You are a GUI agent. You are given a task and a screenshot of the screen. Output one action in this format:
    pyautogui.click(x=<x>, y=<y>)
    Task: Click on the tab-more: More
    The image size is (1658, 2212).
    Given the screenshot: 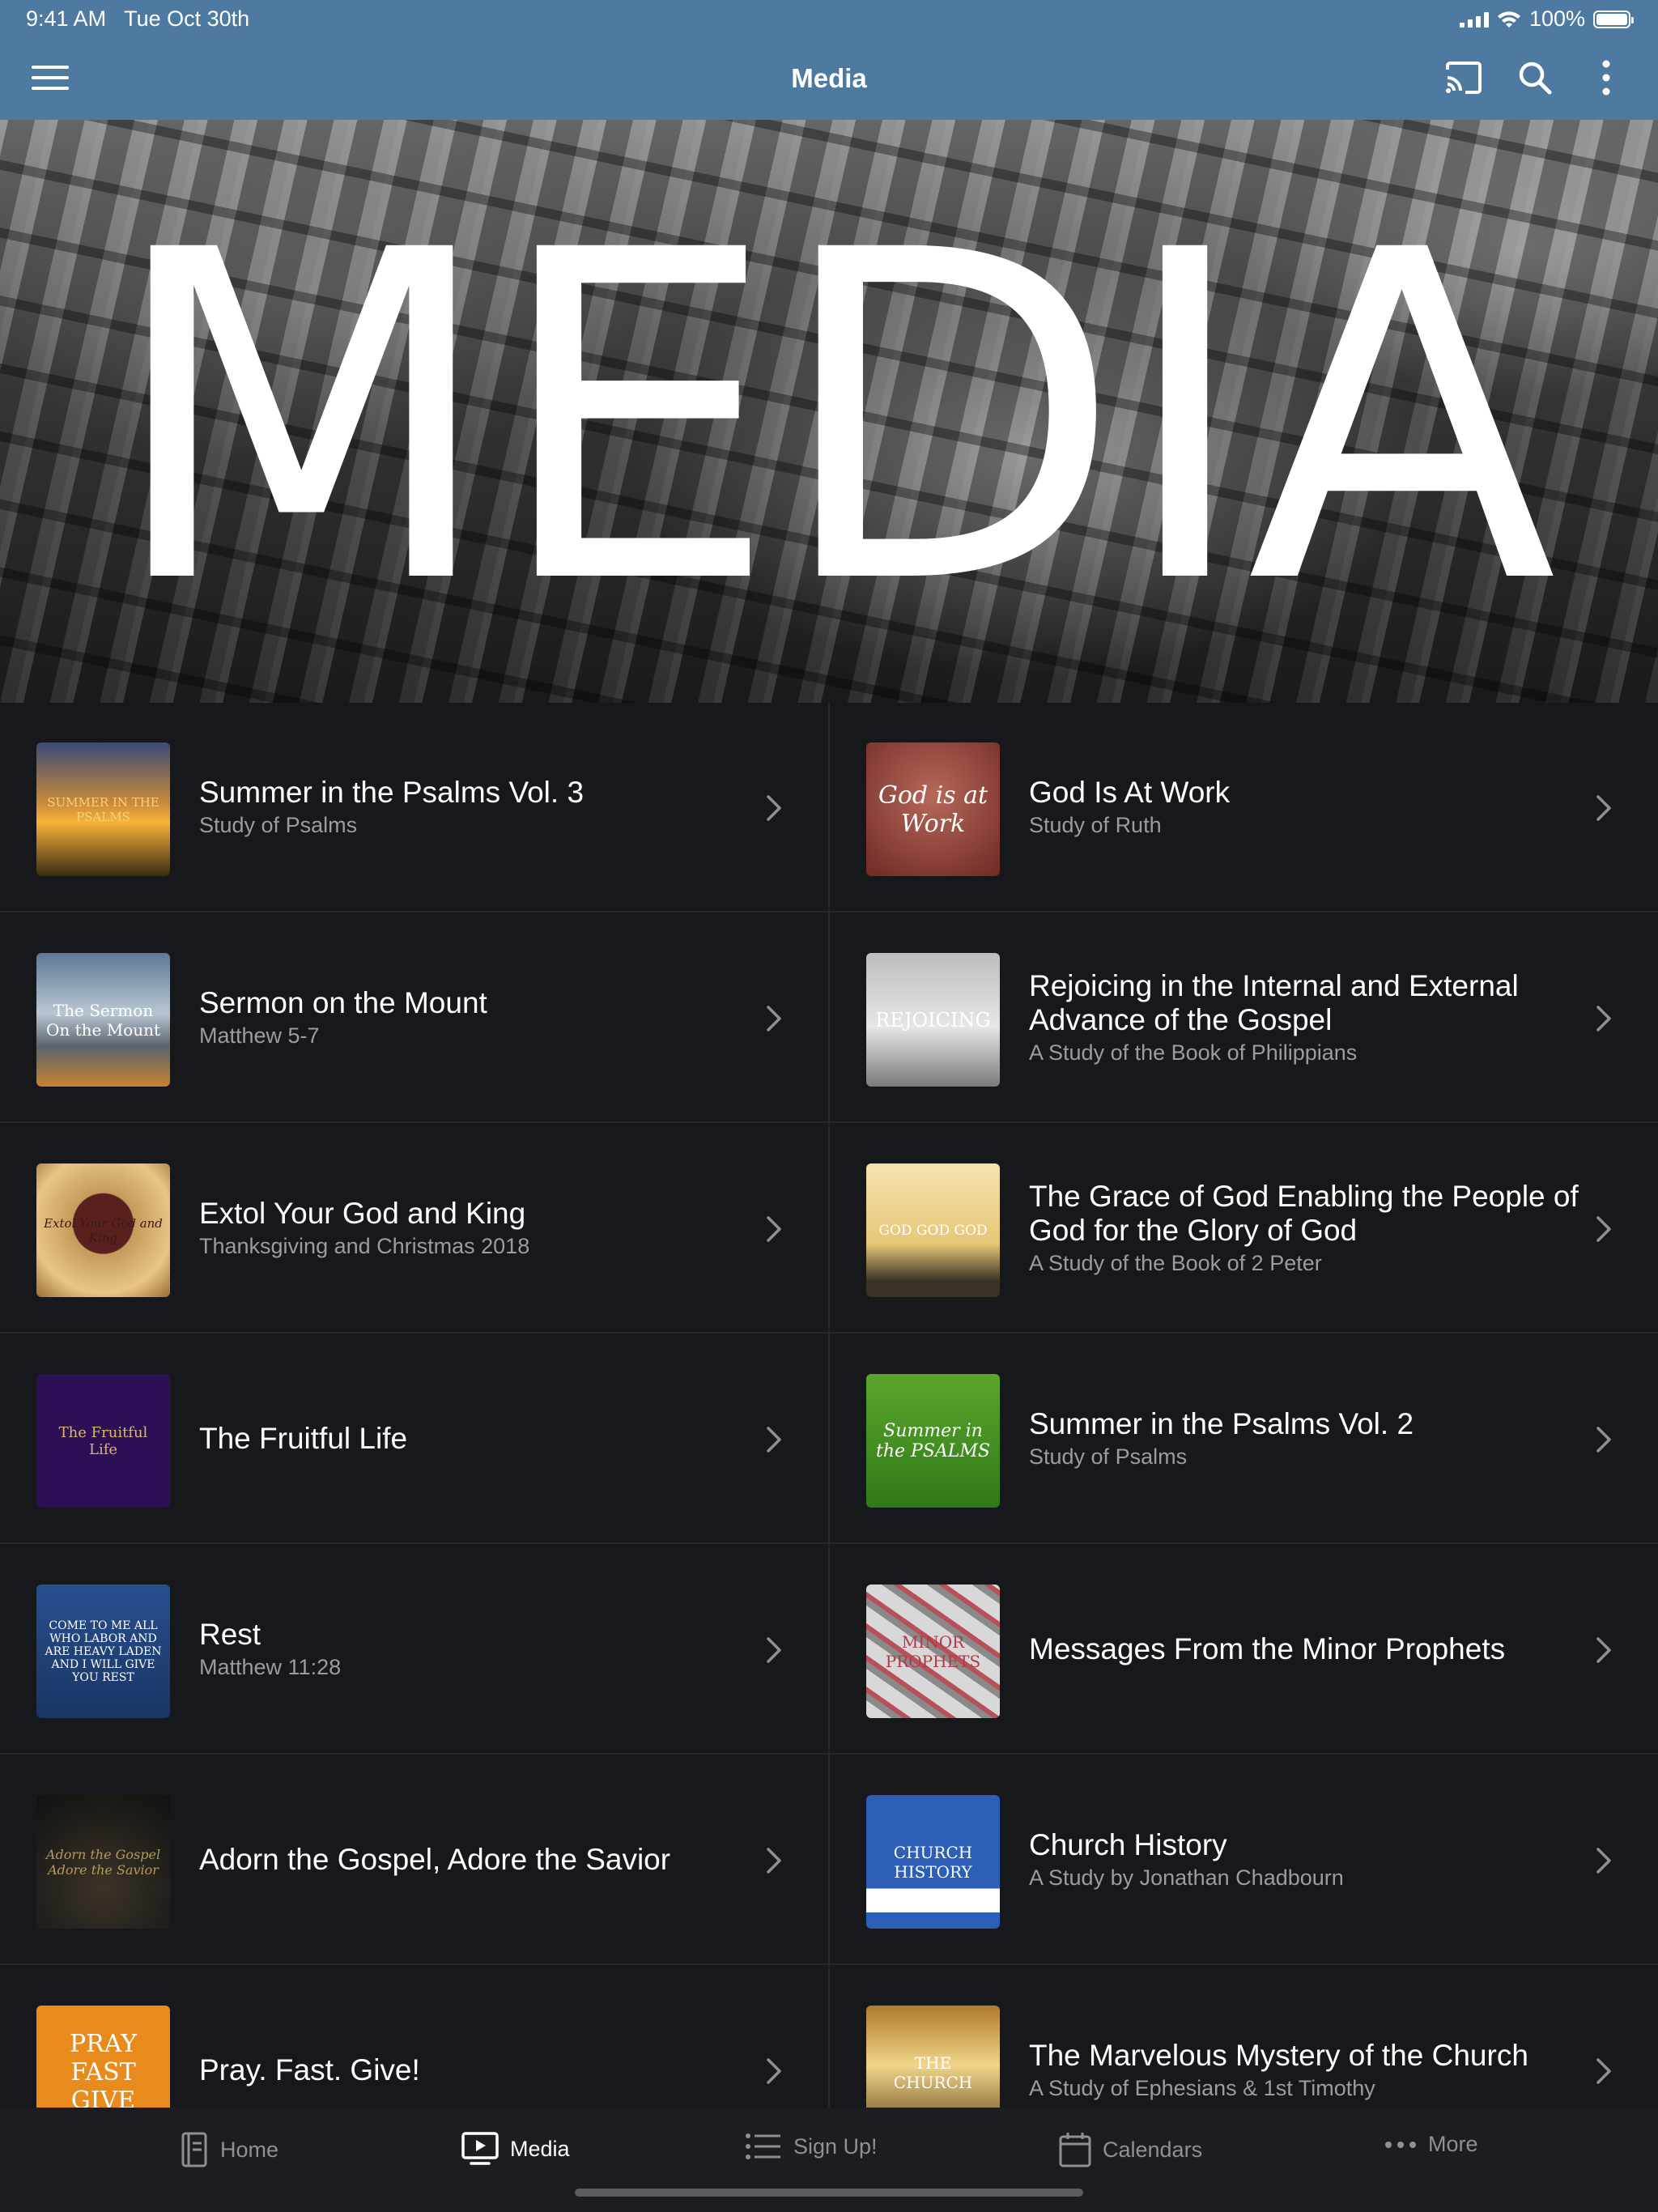 What is the action you would take?
    pyautogui.click(x=1431, y=2145)
    